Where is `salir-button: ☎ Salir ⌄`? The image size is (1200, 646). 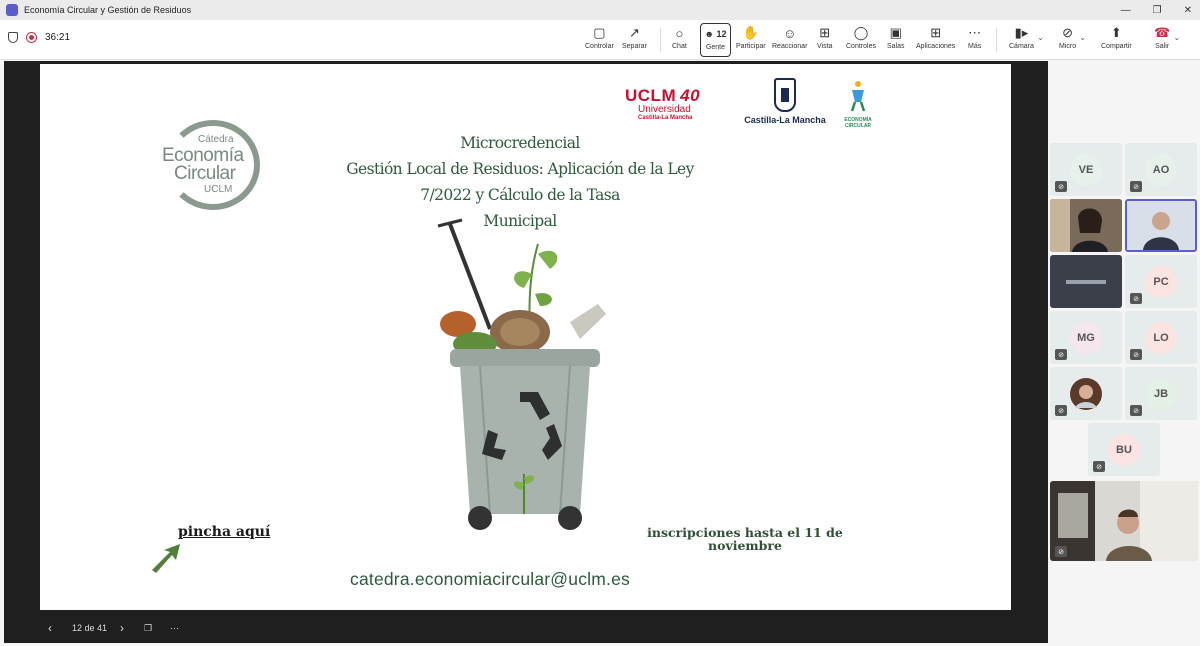 salir-button: ☎ Salir ⌄ is located at coordinates (1167, 40).